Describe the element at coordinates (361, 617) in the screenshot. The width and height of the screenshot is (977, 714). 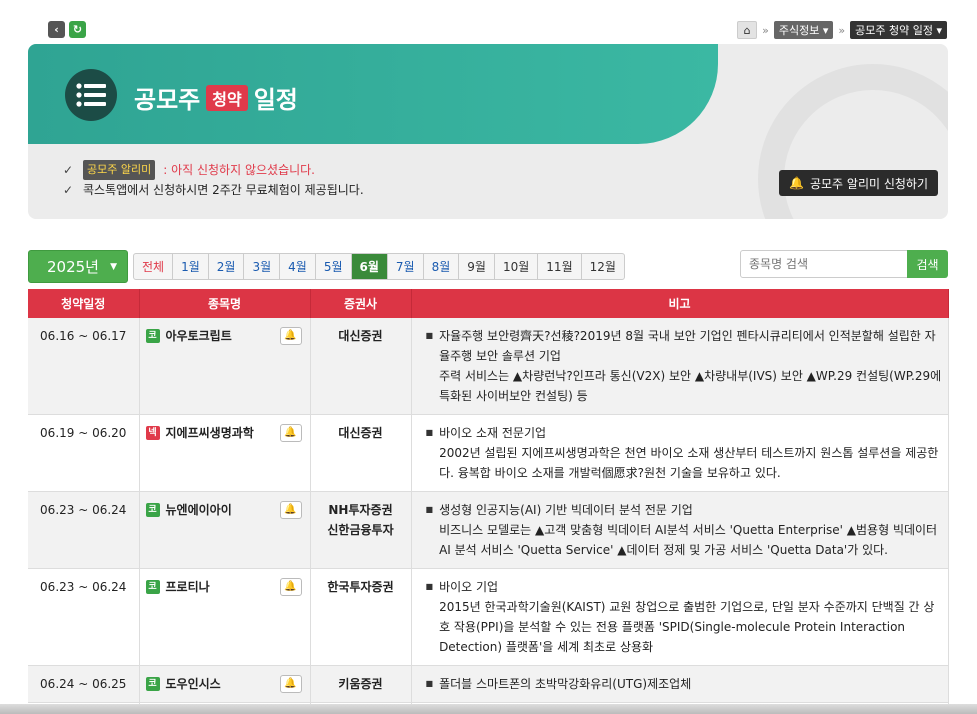
I see `broker-cell: 한국투자증권` at that location.